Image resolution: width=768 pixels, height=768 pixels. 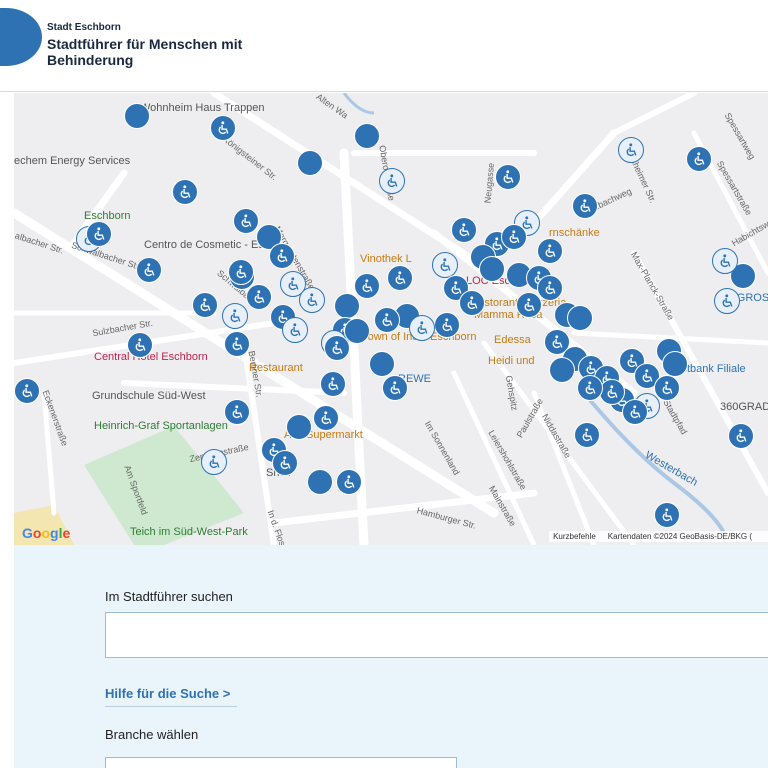 I want to click on branch-label: Branche wählen, so click(x=152, y=734).